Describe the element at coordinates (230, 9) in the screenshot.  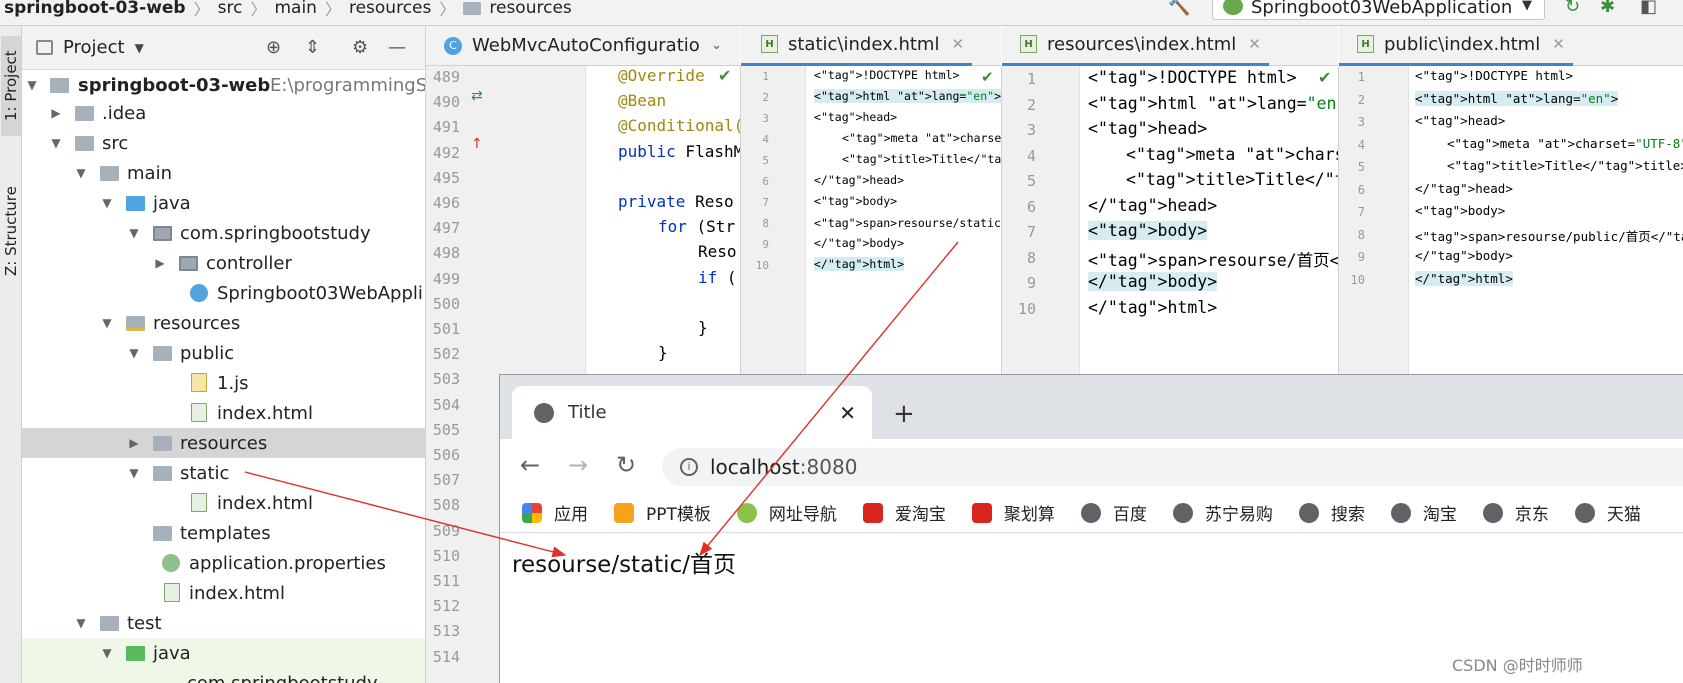
I see `breadcrumb-src: src` at that location.